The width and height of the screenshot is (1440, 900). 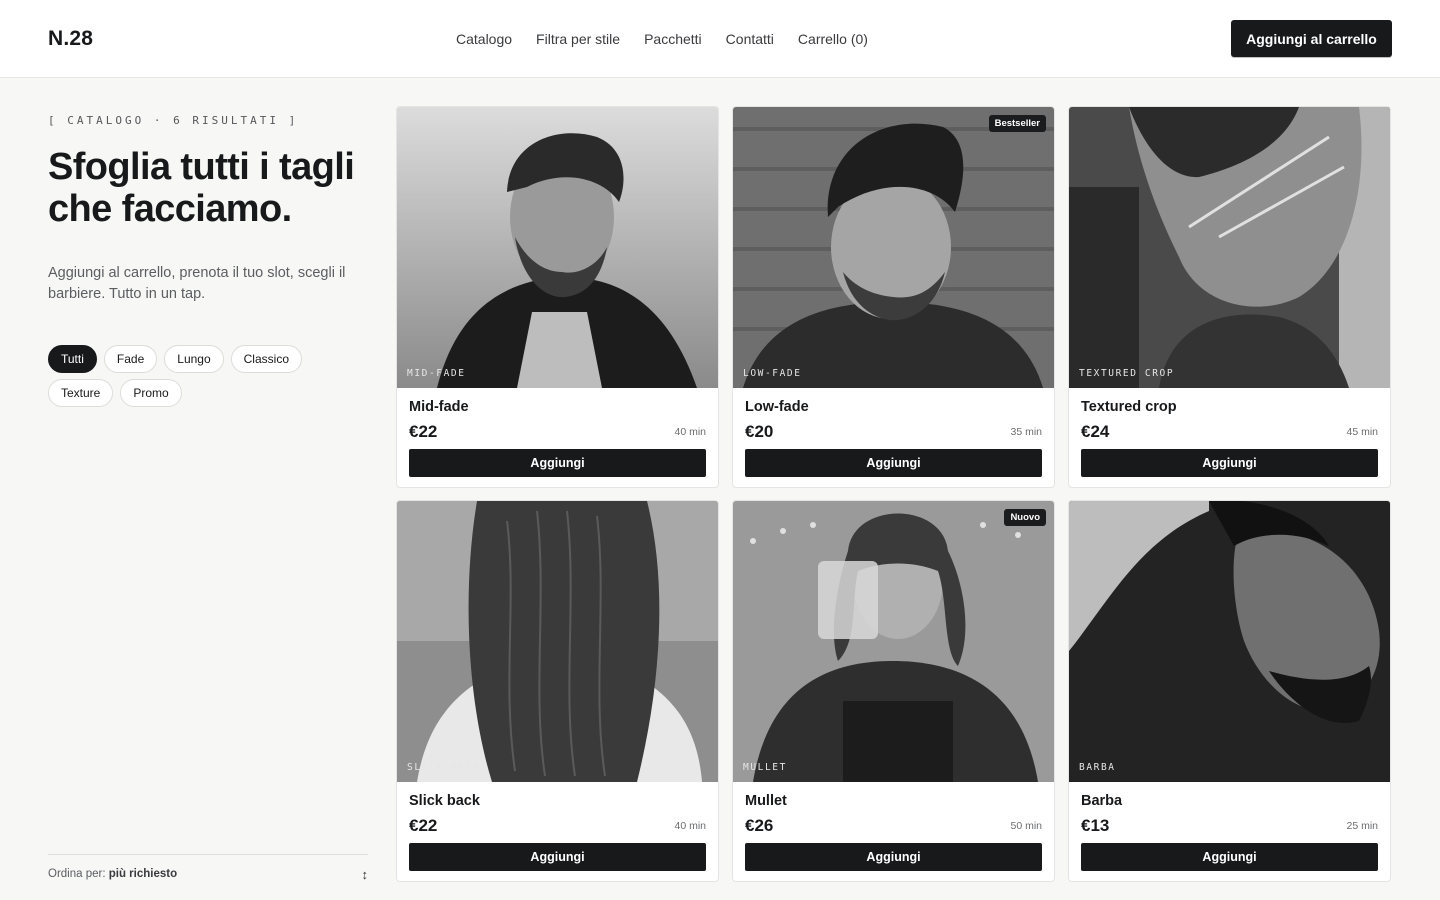 What do you see at coordinates (1026, 432) in the screenshot?
I see `product-duration: 35 min` at bounding box center [1026, 432].